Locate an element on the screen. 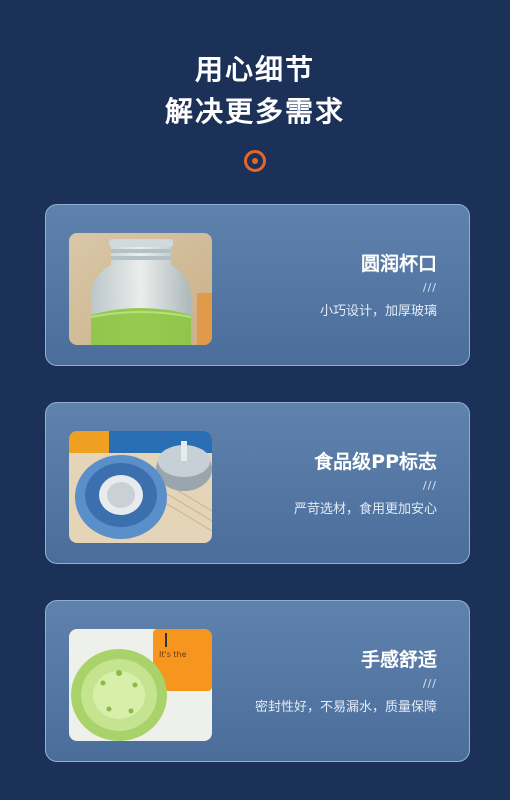  target-circle-icon is located at coordinates (255, 161).